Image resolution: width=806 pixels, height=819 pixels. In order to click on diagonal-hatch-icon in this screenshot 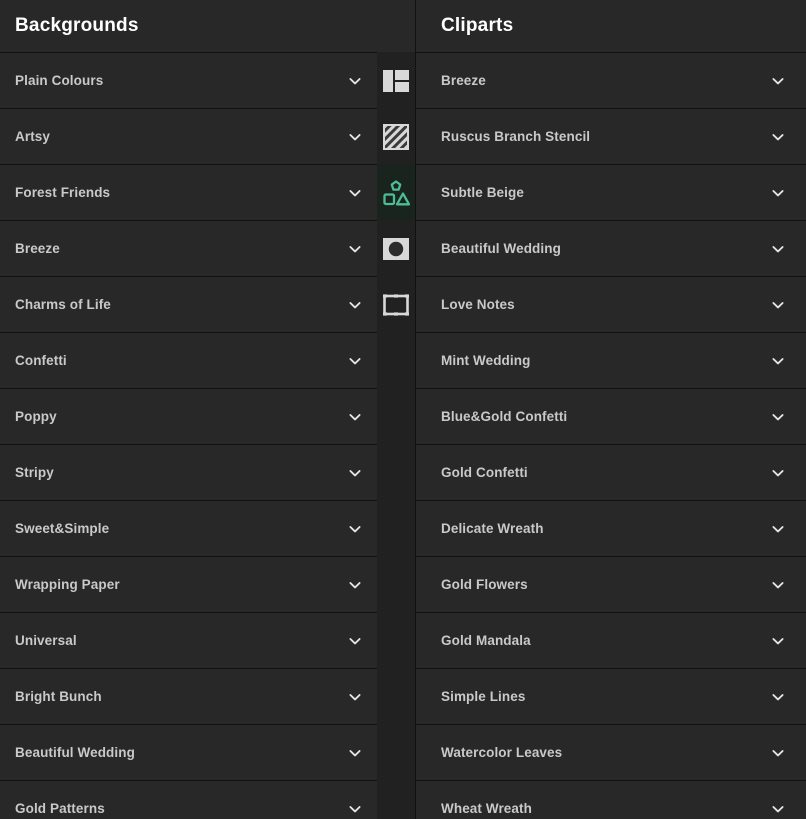, I will do `click(396, 137)`.